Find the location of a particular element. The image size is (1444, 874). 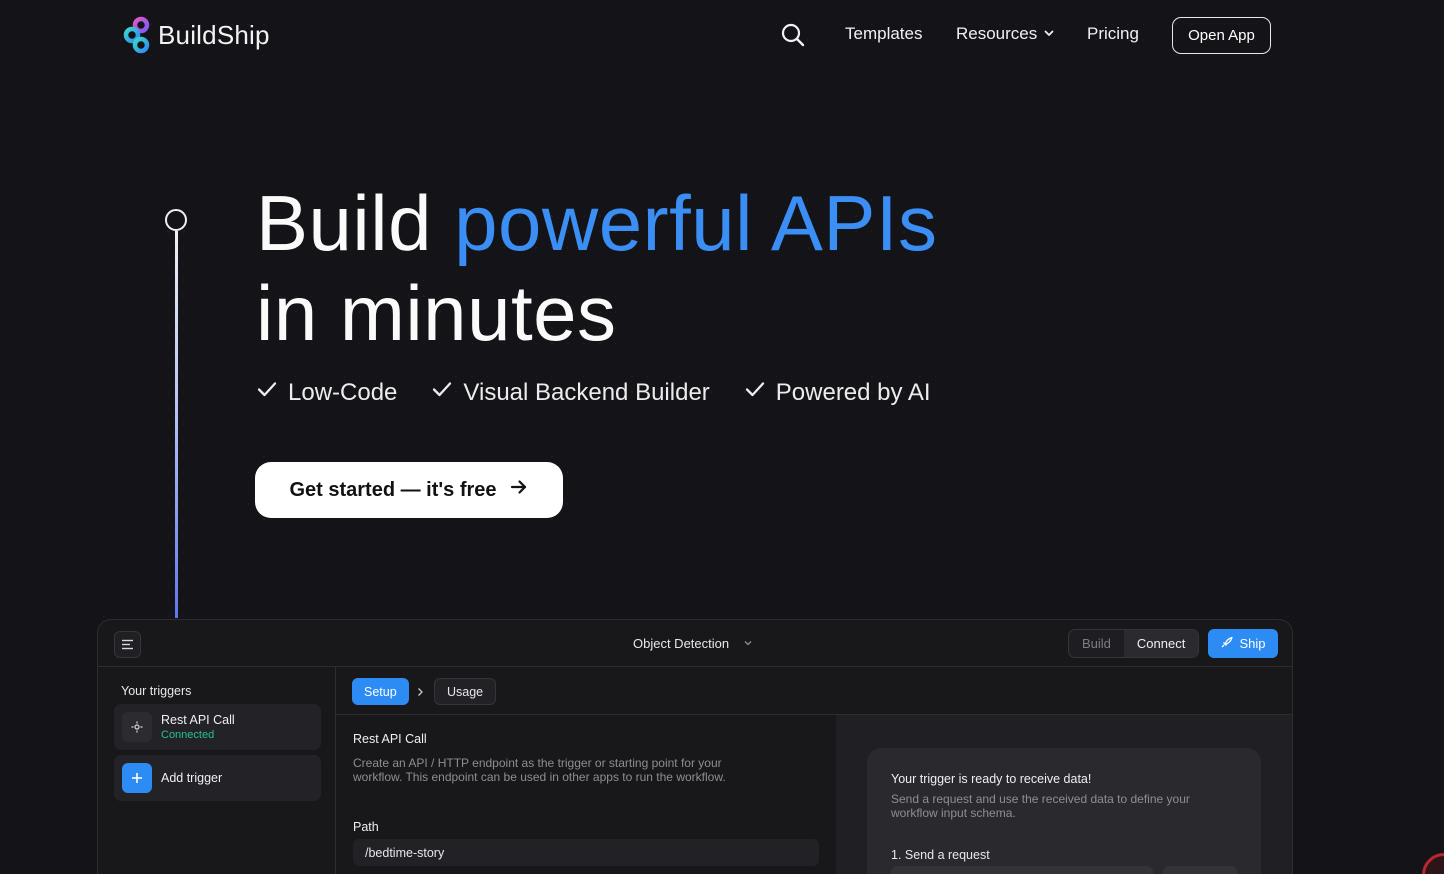

workflow-name: Object Detection is located at coordinates (681, 643).